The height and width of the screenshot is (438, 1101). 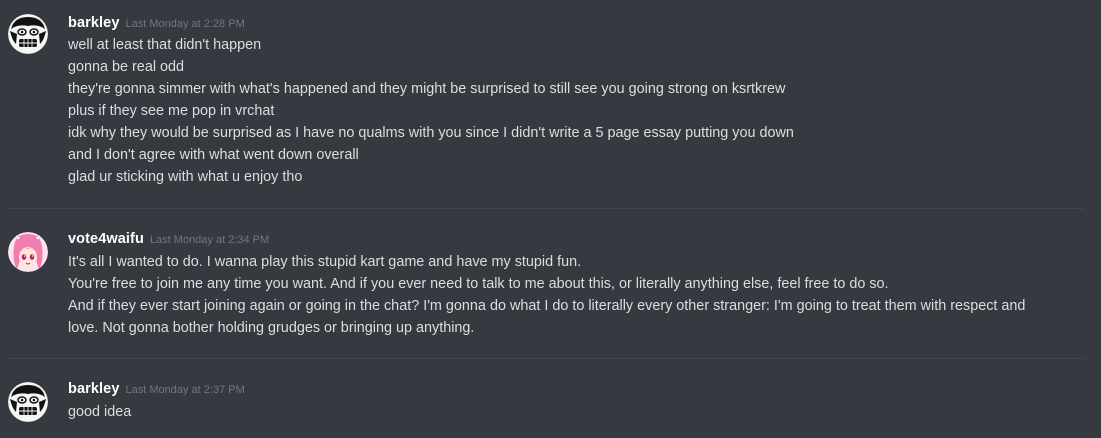 I want to click on message-header: barkley Last Monday at 2:28 PM, so click(x=156, y=24).